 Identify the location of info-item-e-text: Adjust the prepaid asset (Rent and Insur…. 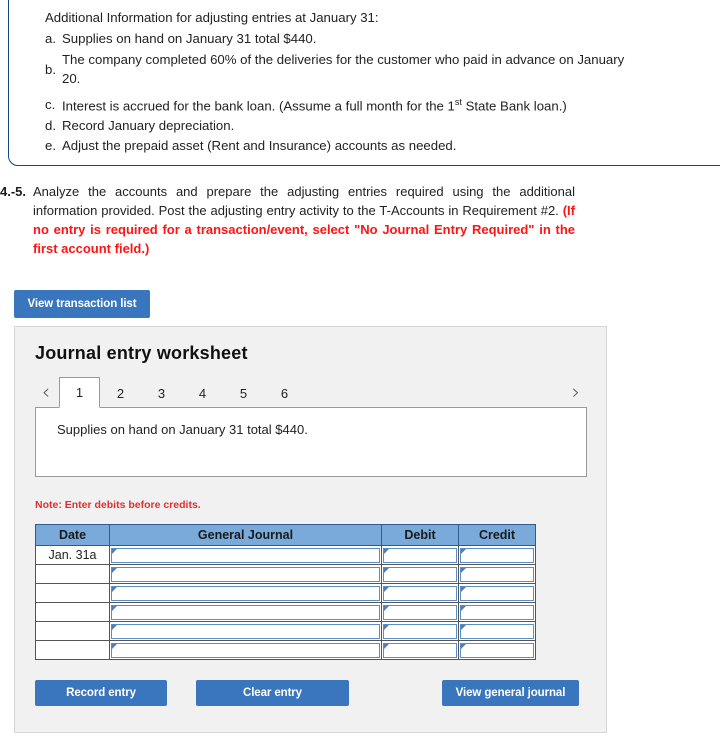
(259, 145).